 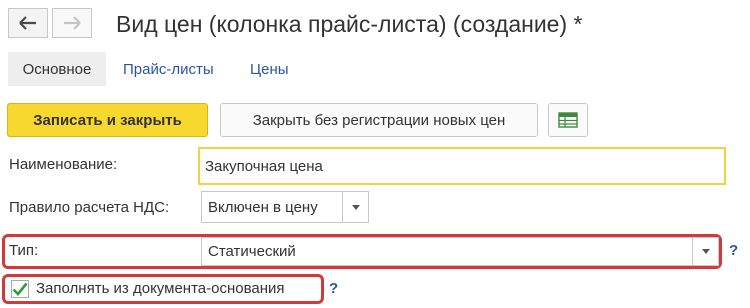 I want to click on back-button, so click(x=28, y=23).